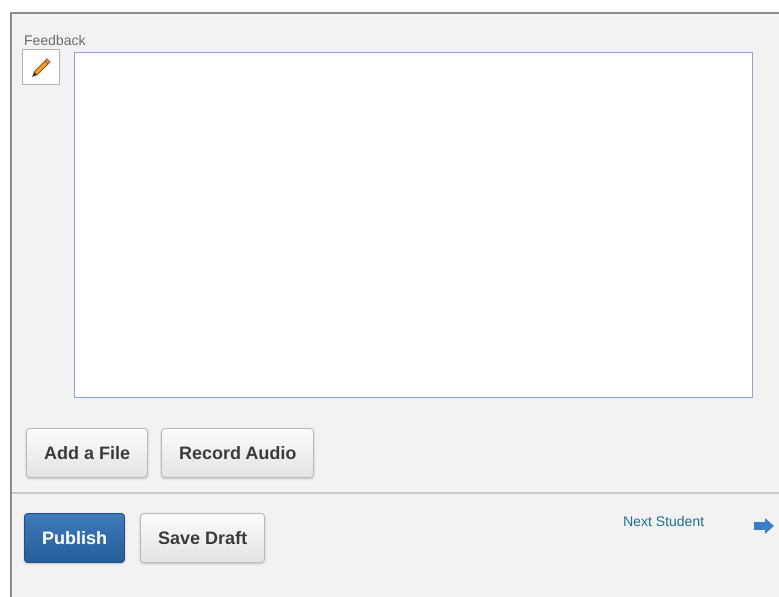 This screenshot has width=779, height=597. I want to click on pencil-button, so click(41, 67).